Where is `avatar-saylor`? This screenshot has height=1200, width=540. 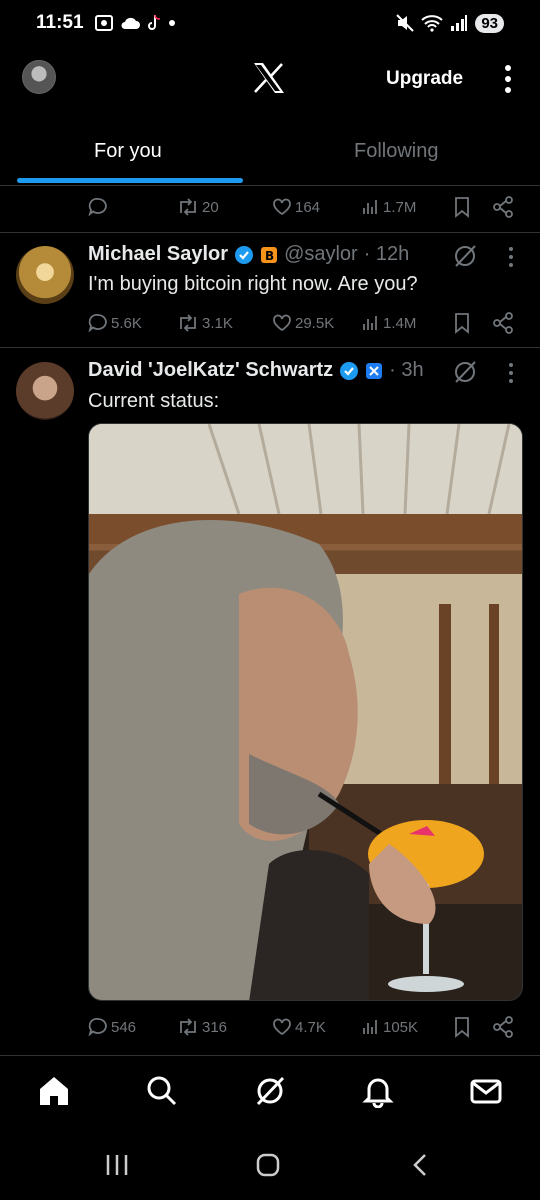
avatar-saylor is located at coordinates (45, 275).